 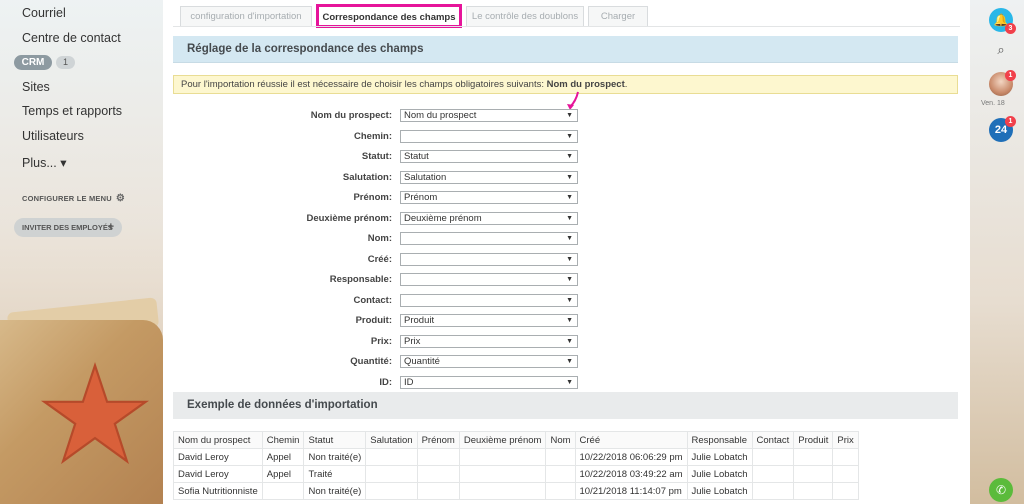 I want to click on field-label: Responsable:, so click(x=360, y=279).